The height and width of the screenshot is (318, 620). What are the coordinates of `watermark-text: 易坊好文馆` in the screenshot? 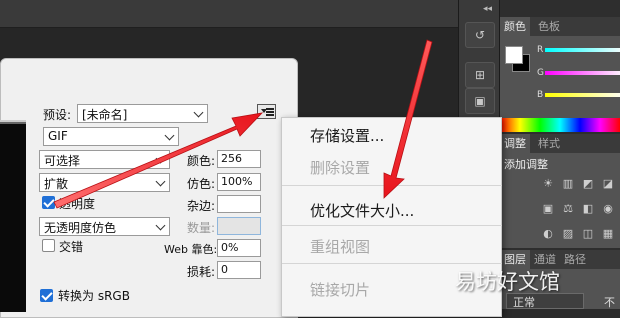 It's located at (507, 282).